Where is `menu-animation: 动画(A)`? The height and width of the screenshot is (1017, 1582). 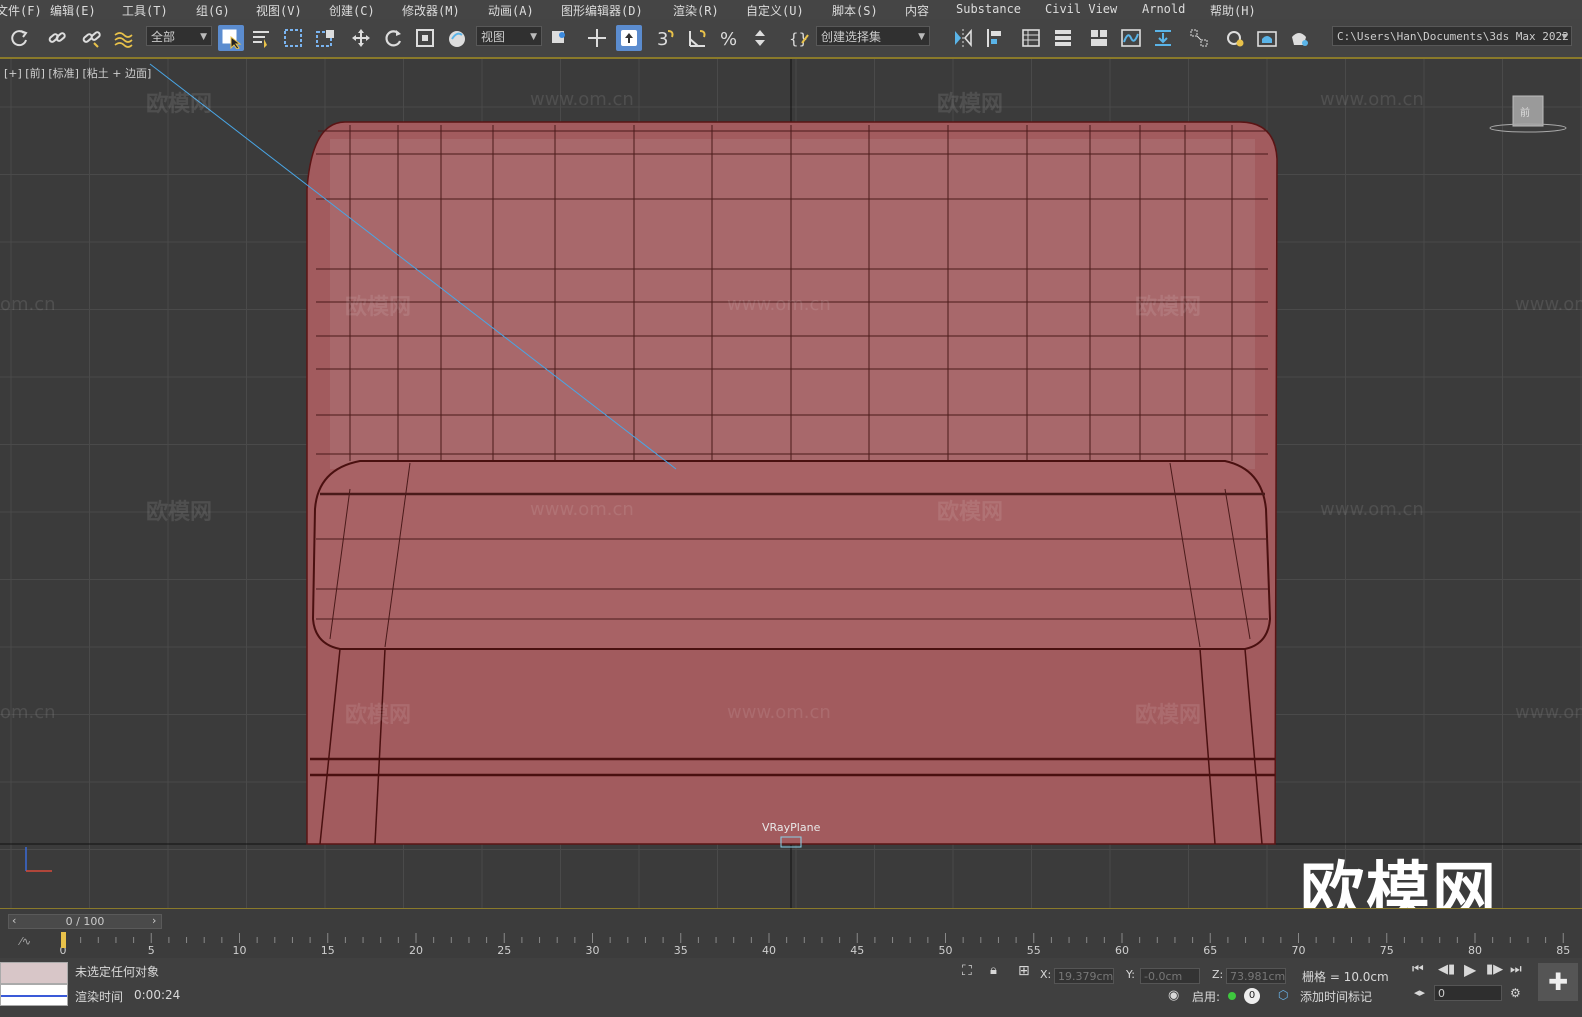
menu-animation: 动画(A) is located at coordinates (511, 10).